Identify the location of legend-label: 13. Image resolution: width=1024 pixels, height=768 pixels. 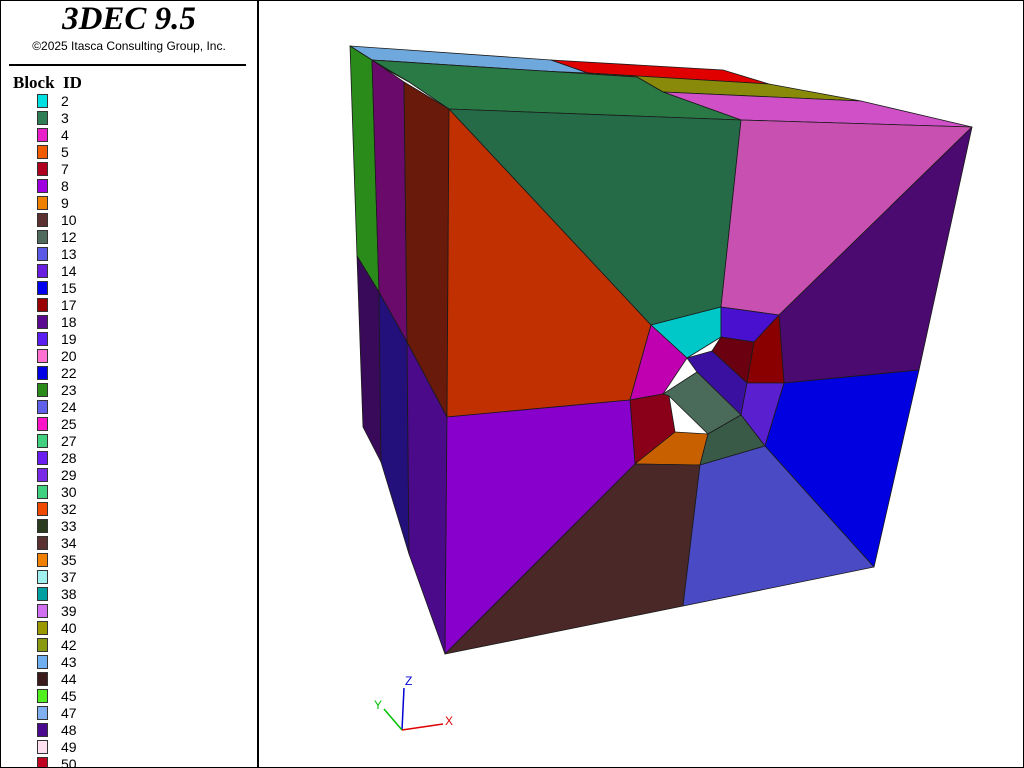
(69, 254).